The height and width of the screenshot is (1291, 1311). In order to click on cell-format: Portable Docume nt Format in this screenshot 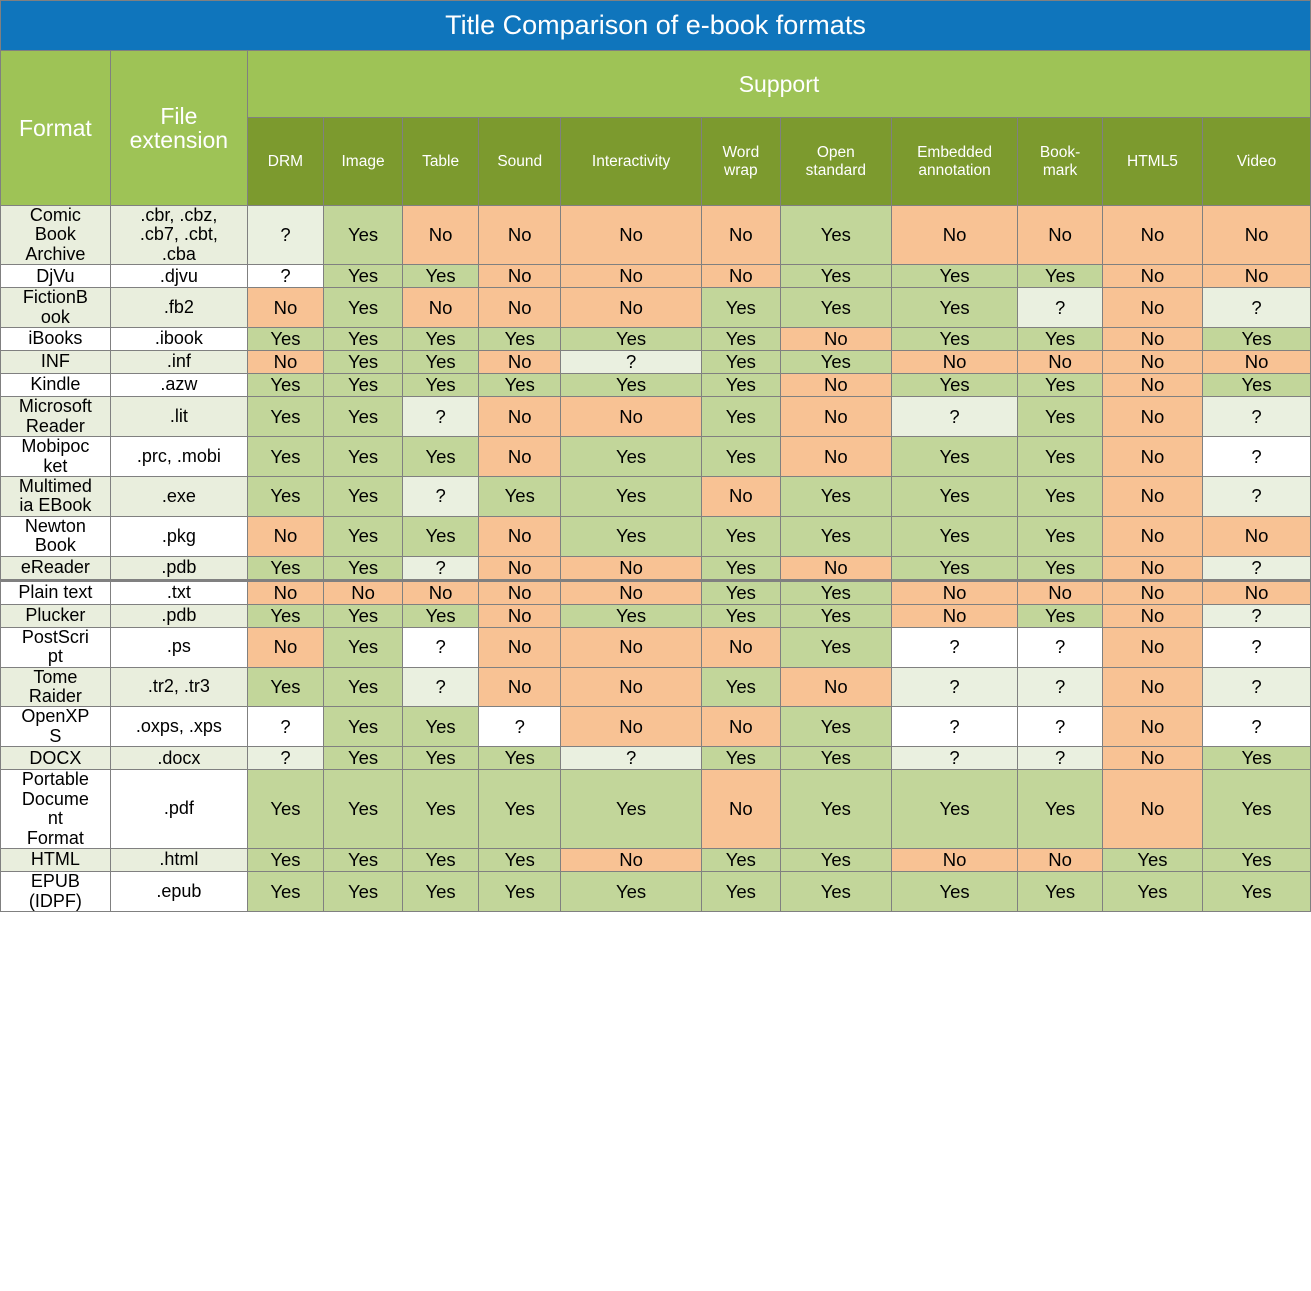, I will do `click(55, 809)`.